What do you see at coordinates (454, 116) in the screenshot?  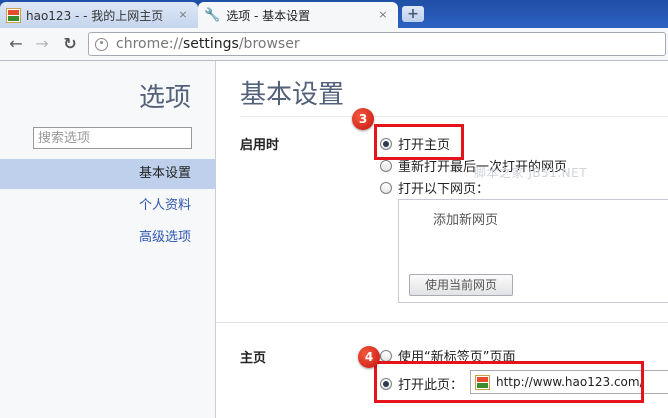 I see `title-divider` at bounding box center [454, 116].